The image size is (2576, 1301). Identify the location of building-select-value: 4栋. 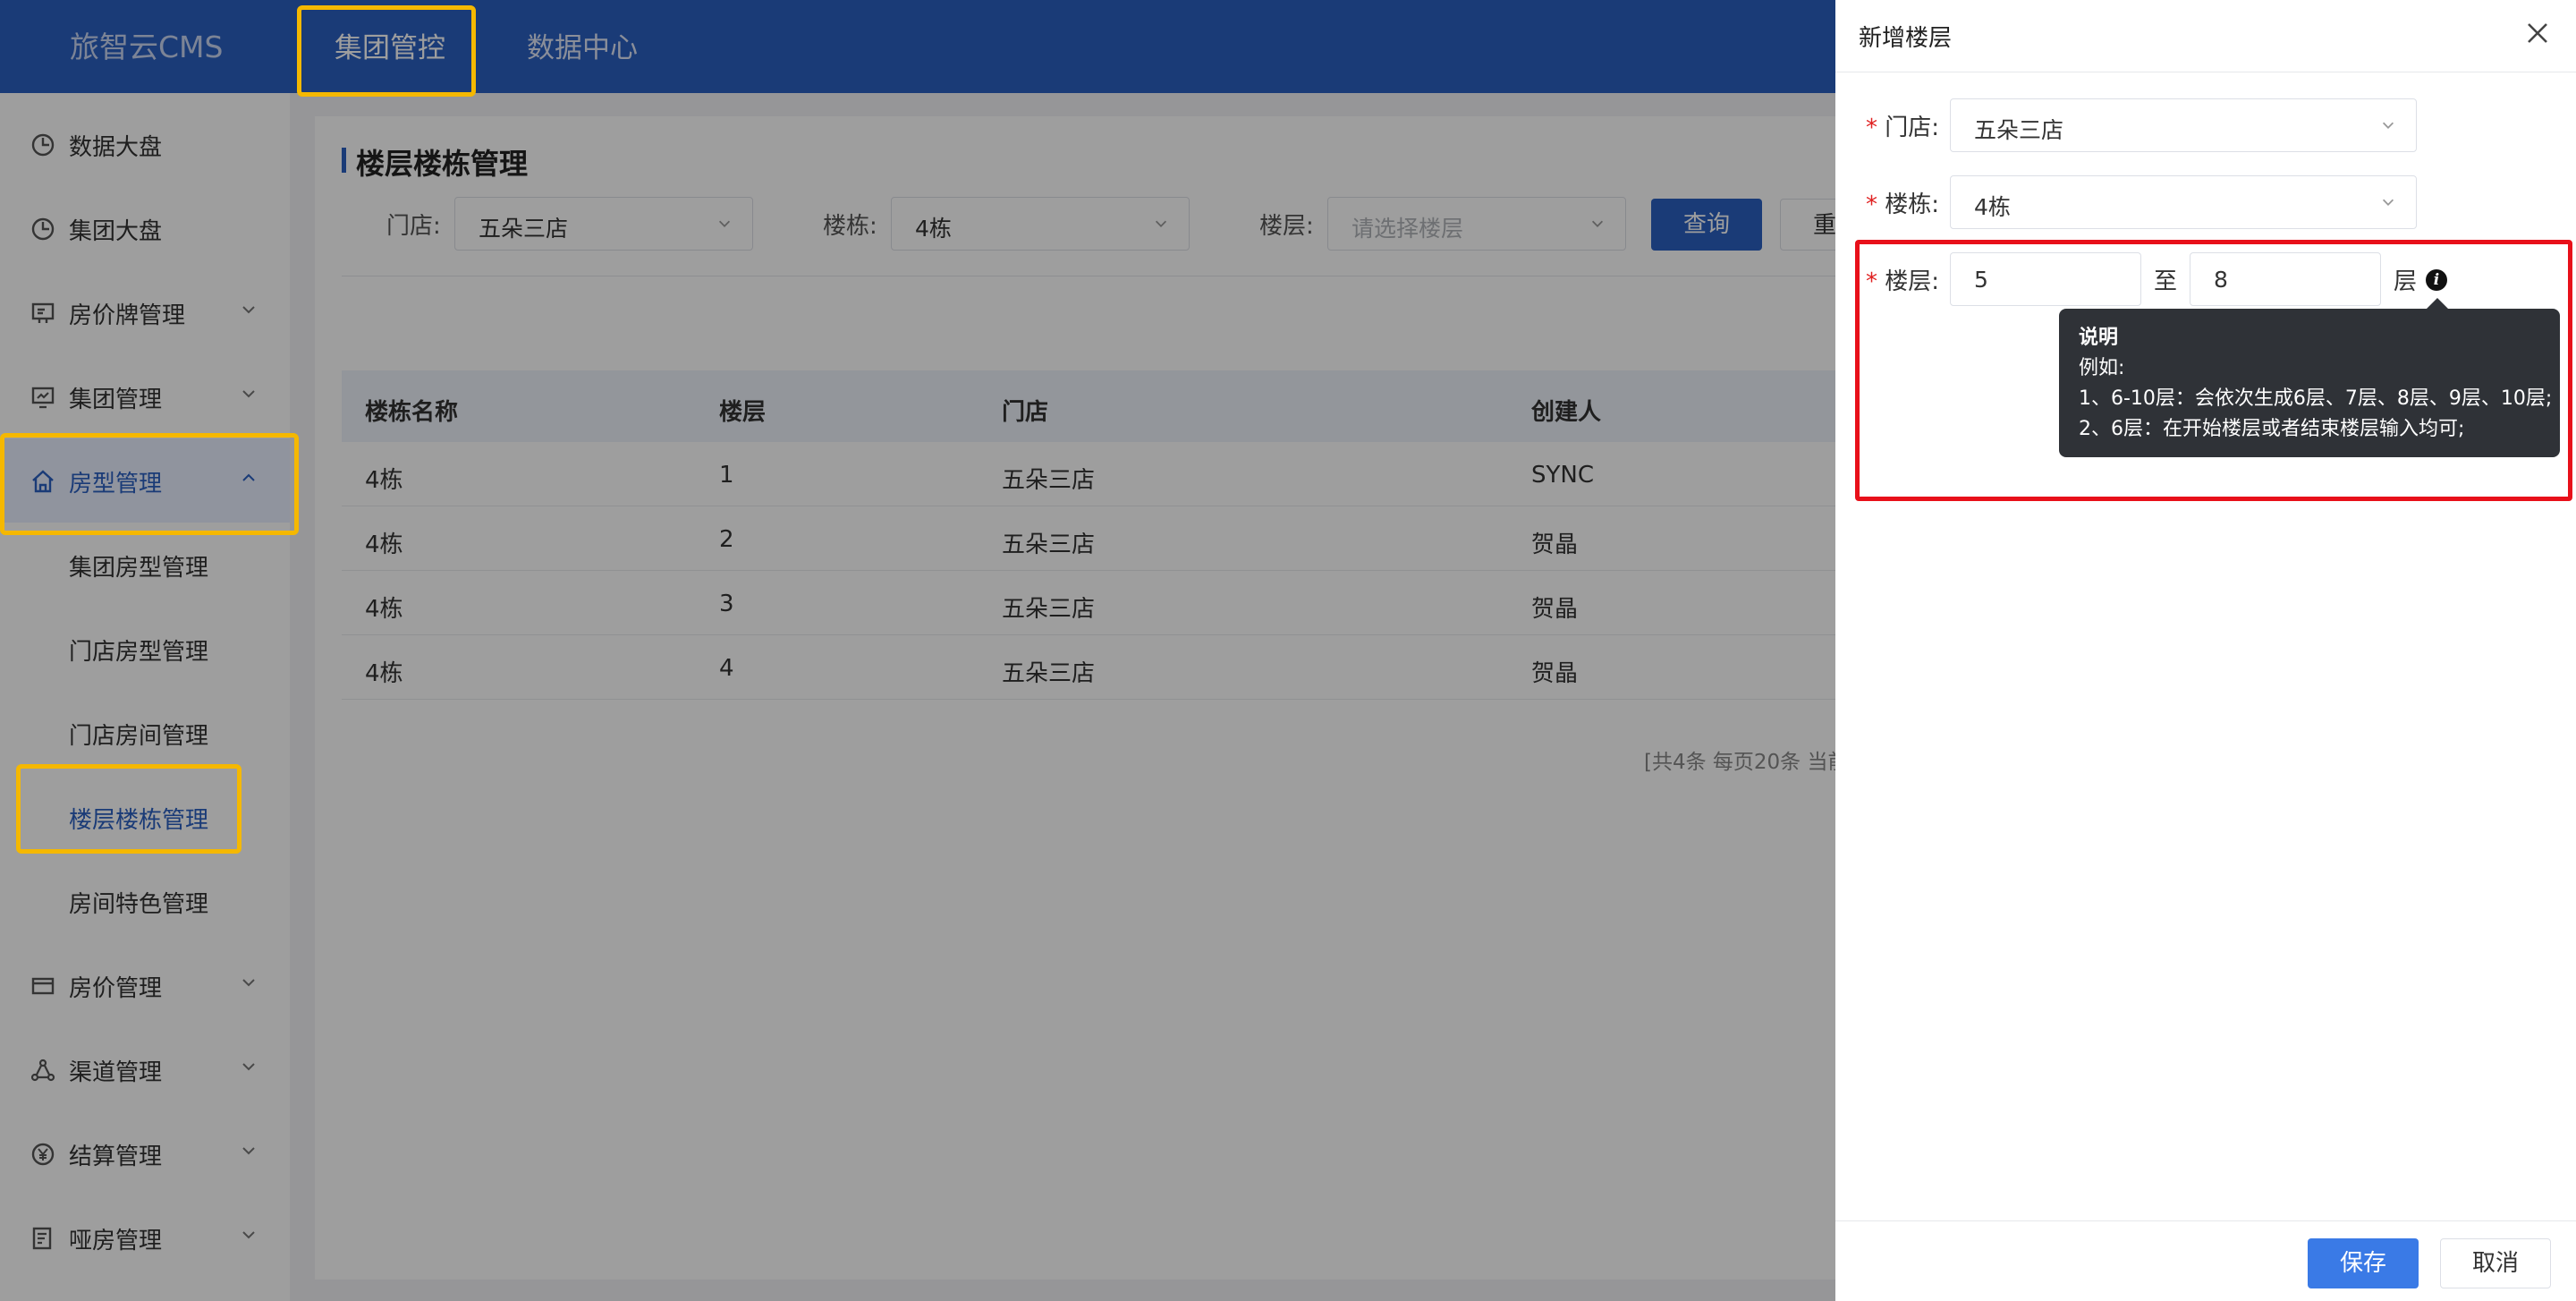
(1992, 207).